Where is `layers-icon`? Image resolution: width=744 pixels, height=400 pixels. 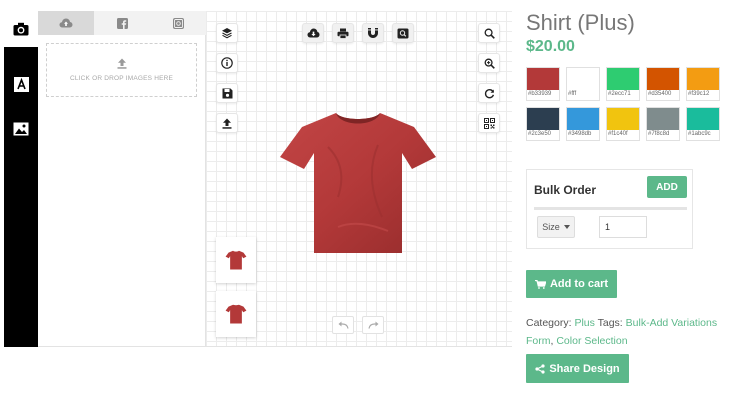 layers-icon is located at coordinates (227, 33).